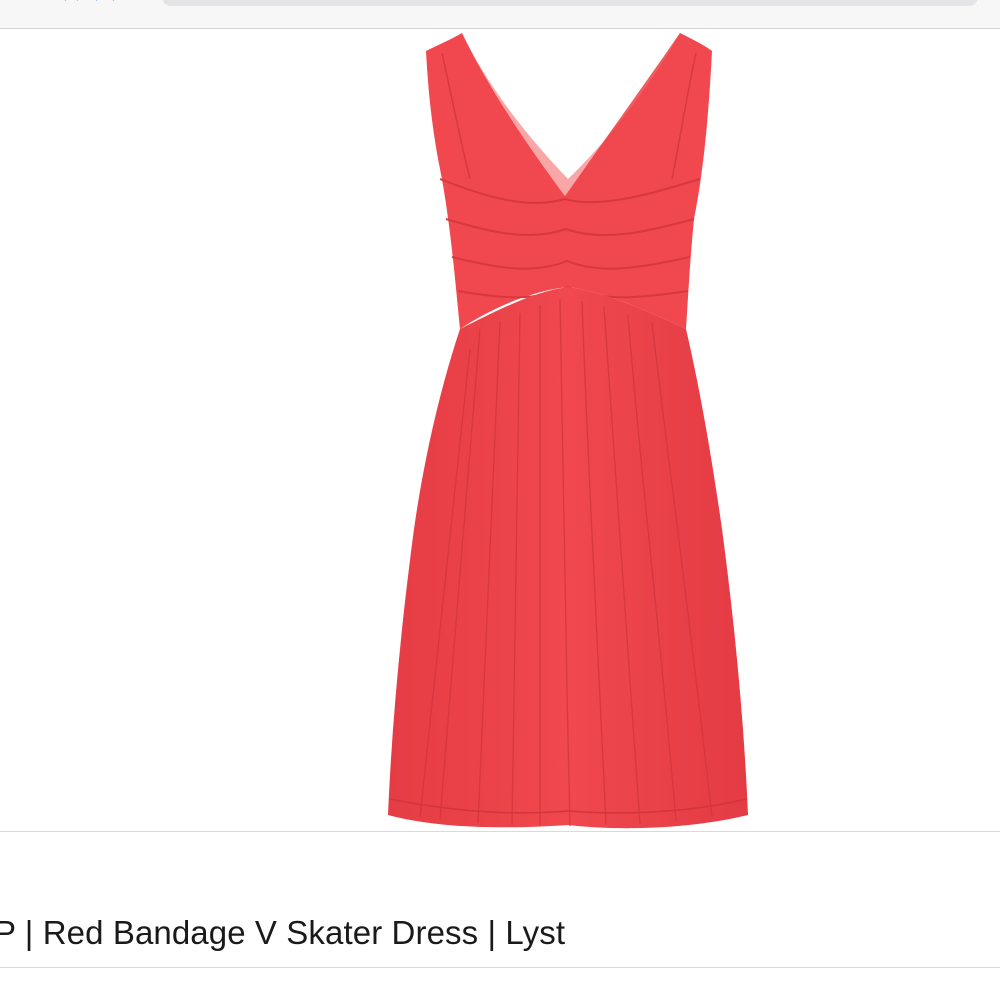 The image size is (1000, 1000). I want to click on result-title: P | Red Bandage V Skater Dress | Lyst, so click(282, 933).